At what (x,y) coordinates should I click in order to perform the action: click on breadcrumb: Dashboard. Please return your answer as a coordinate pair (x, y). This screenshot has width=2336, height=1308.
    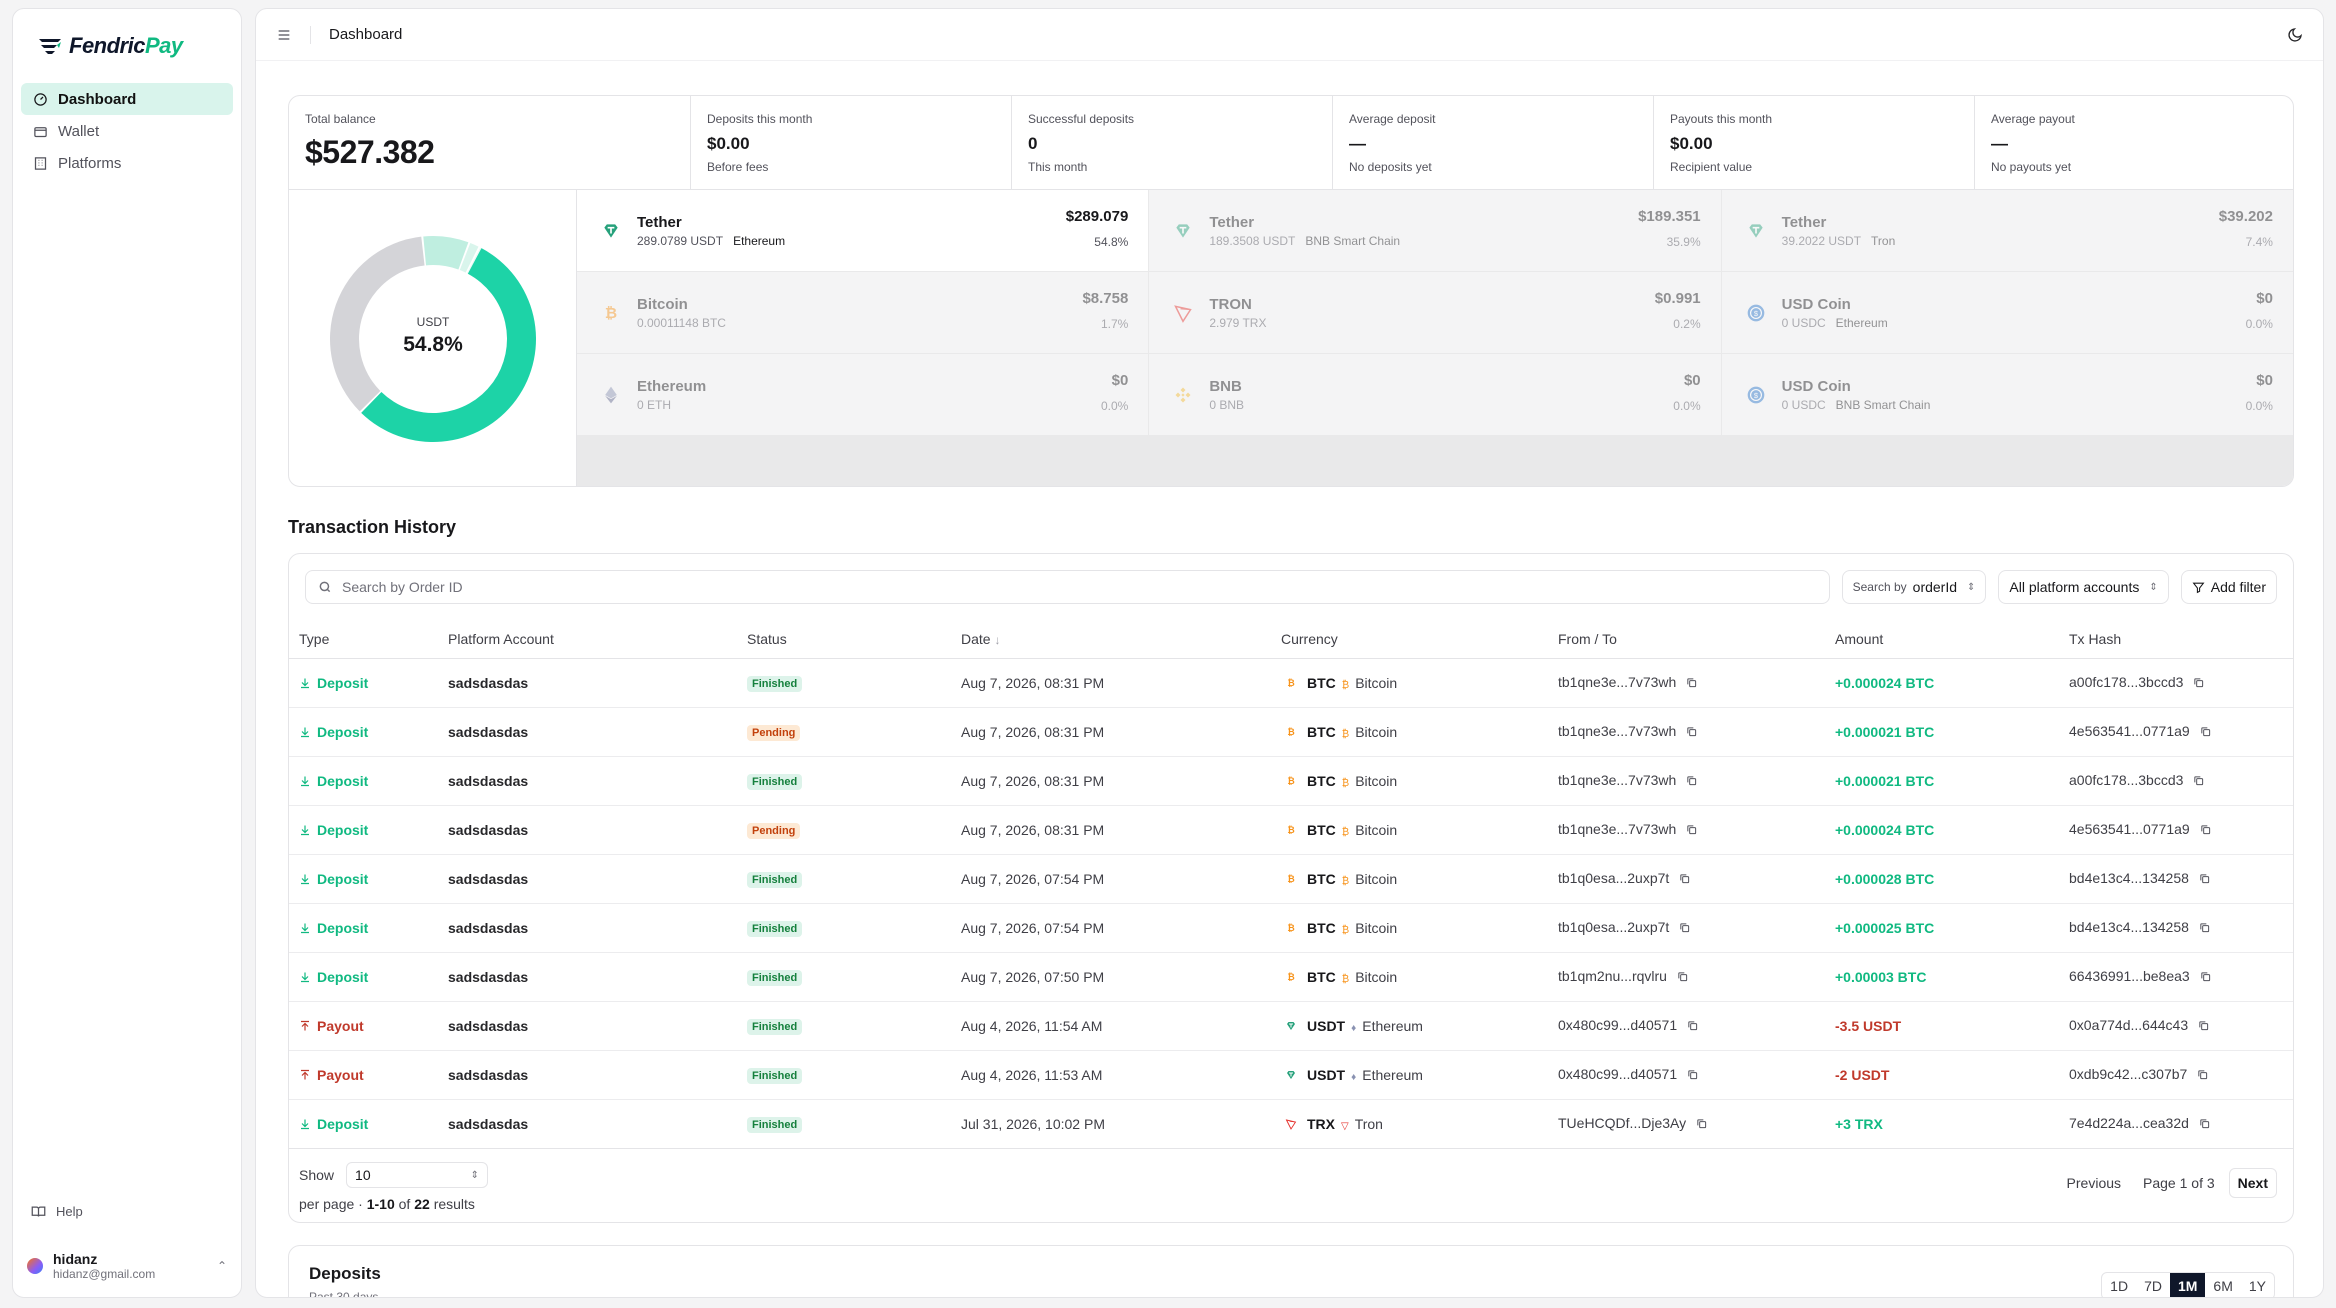
    Looking at the image, I should click on (366, 34).